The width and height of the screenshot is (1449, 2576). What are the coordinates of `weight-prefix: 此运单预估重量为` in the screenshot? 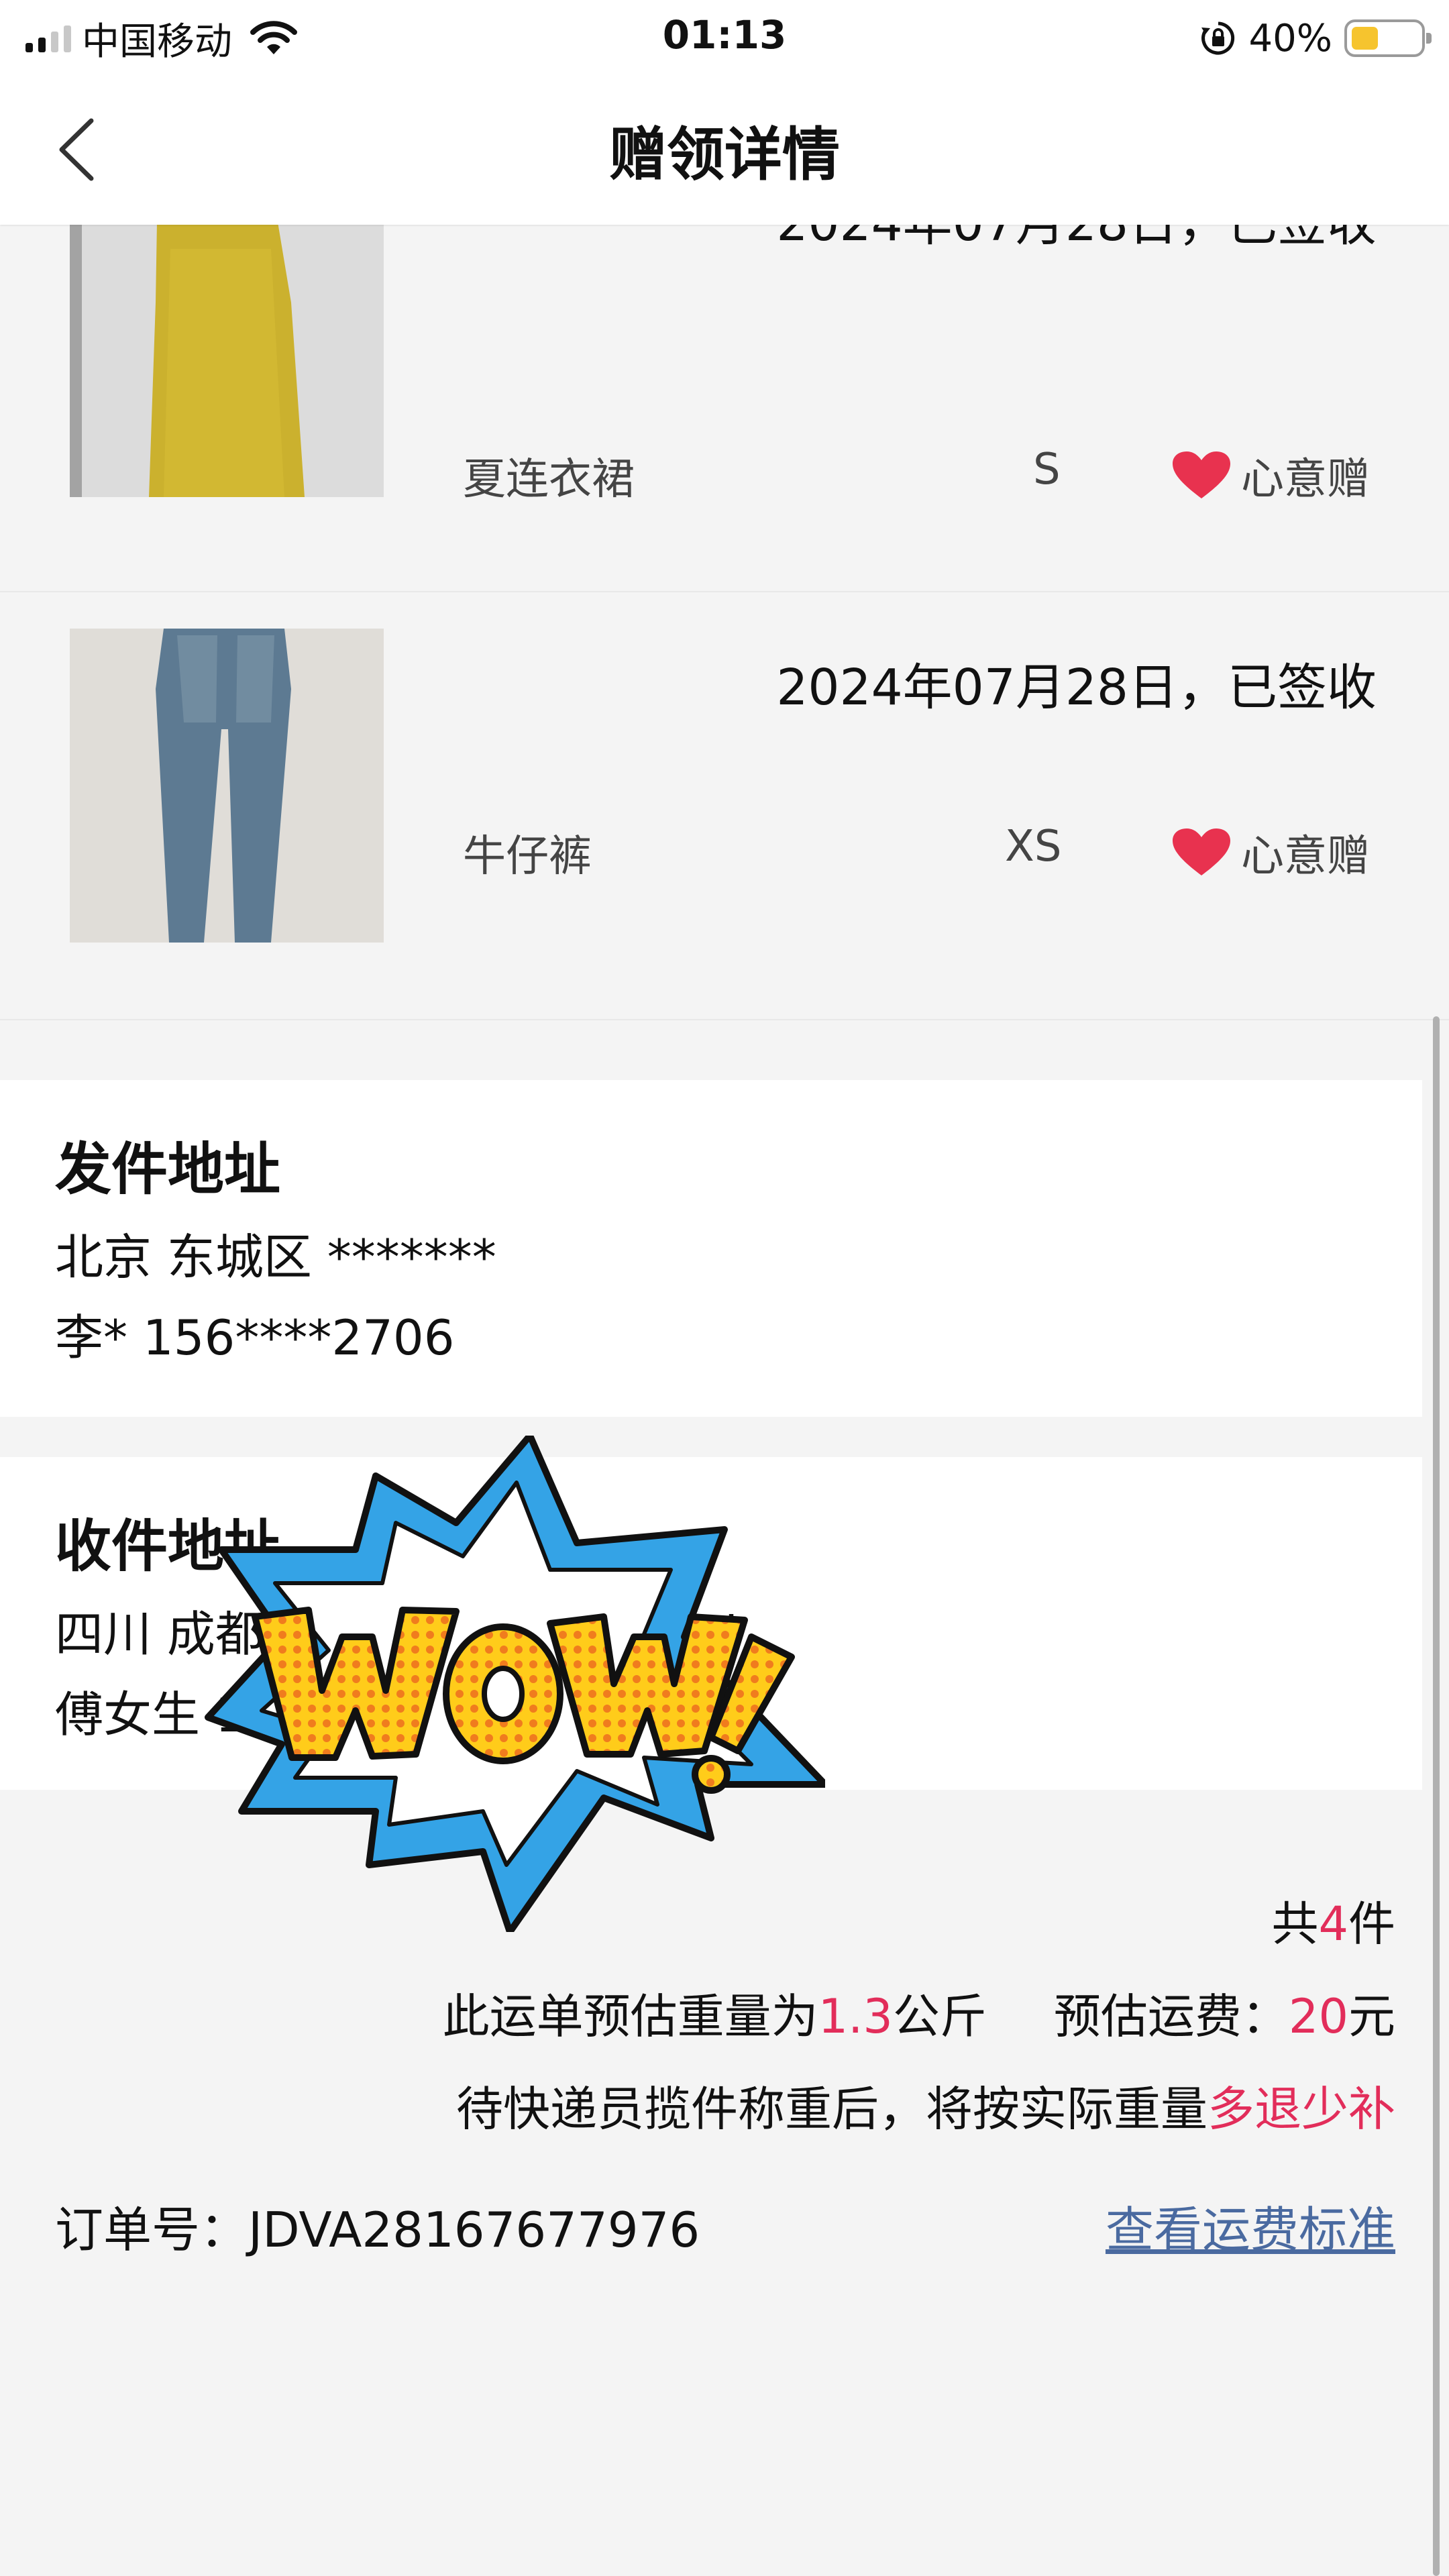 It's located at (630, 2016).